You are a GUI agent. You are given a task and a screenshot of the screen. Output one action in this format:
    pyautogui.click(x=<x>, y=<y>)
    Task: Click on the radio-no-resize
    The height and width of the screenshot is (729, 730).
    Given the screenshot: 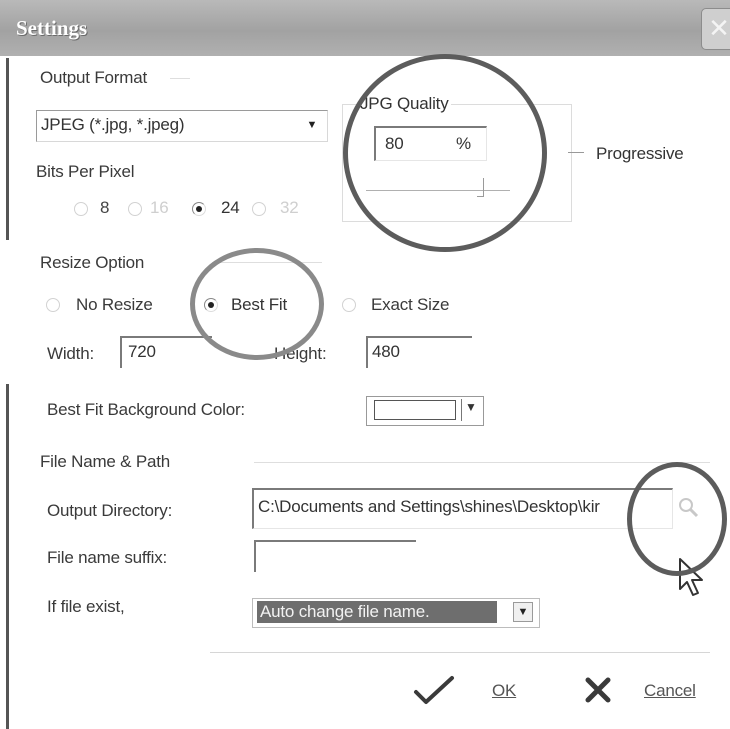 What is the action you would take?
    pyautogui.click(x=53, y=305)
    